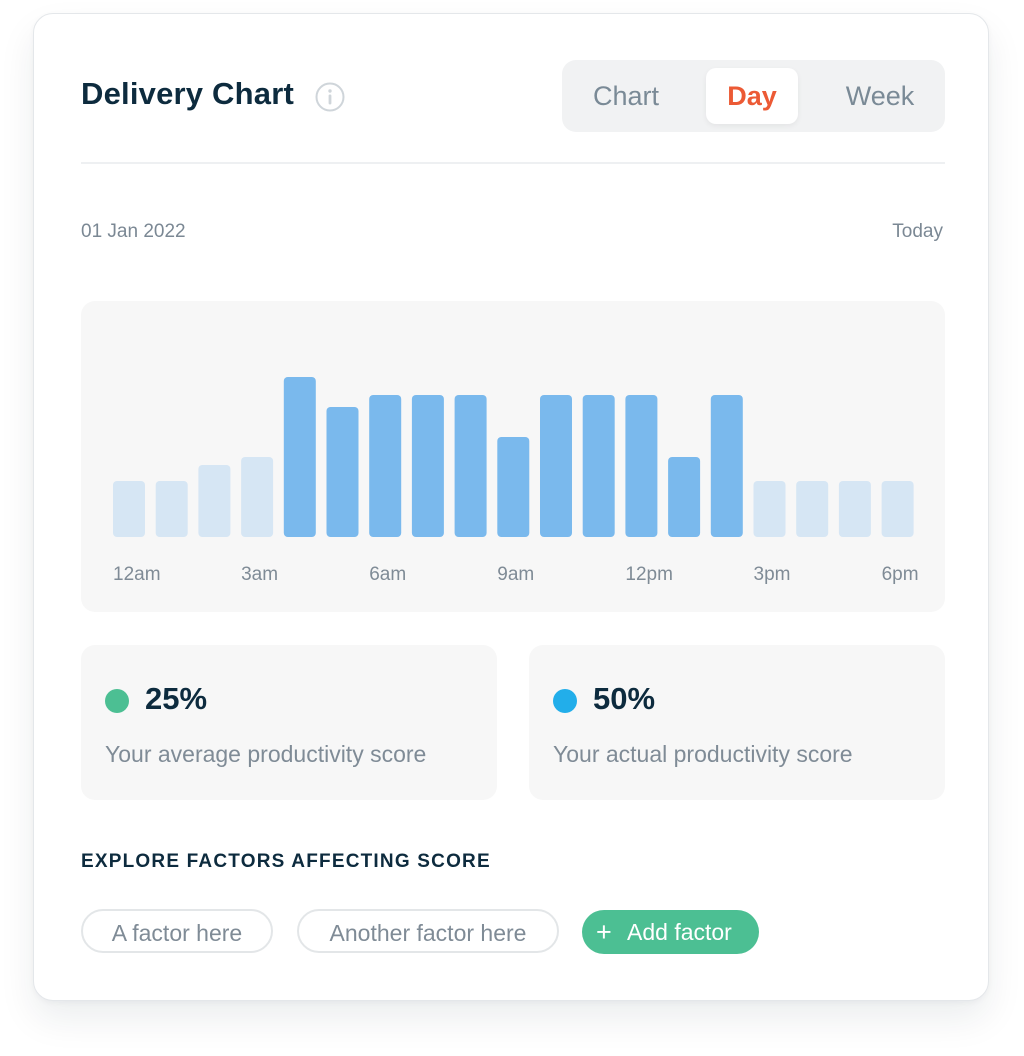 The width and height of the screenshot is (1024, 1056). Describe the element at coordinates (737, 722) in the screenshot. I see `actual-score-card: 50% Your actual productivity score` at that location.